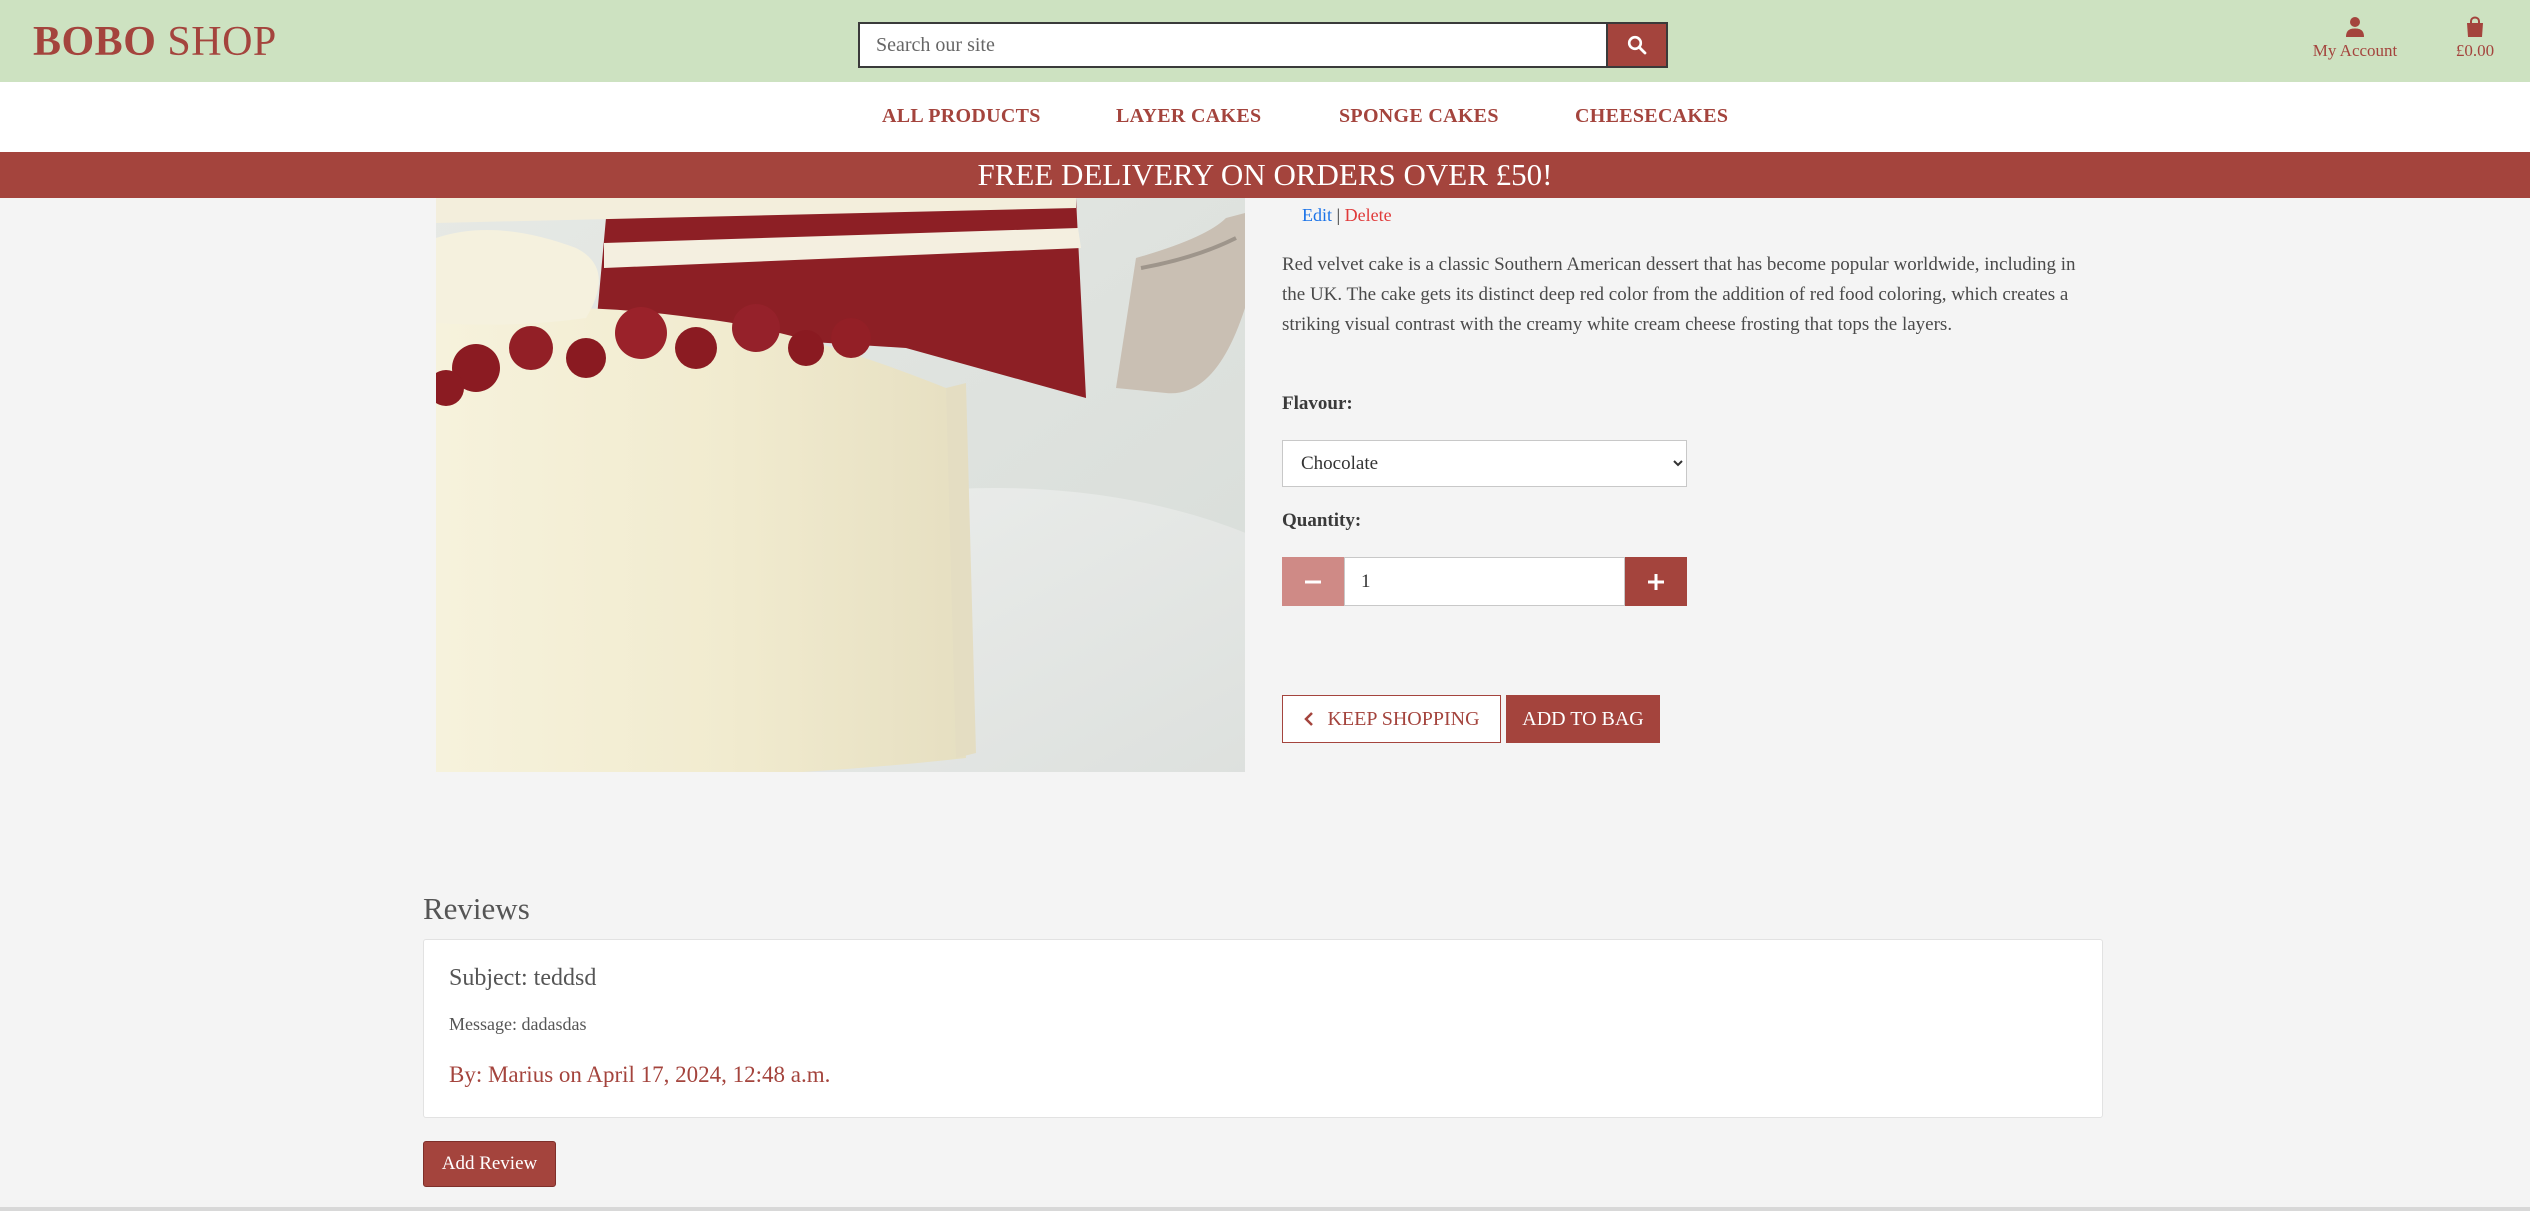  I want to click on admin-links: Edit | Delete, so click(1347, 215).